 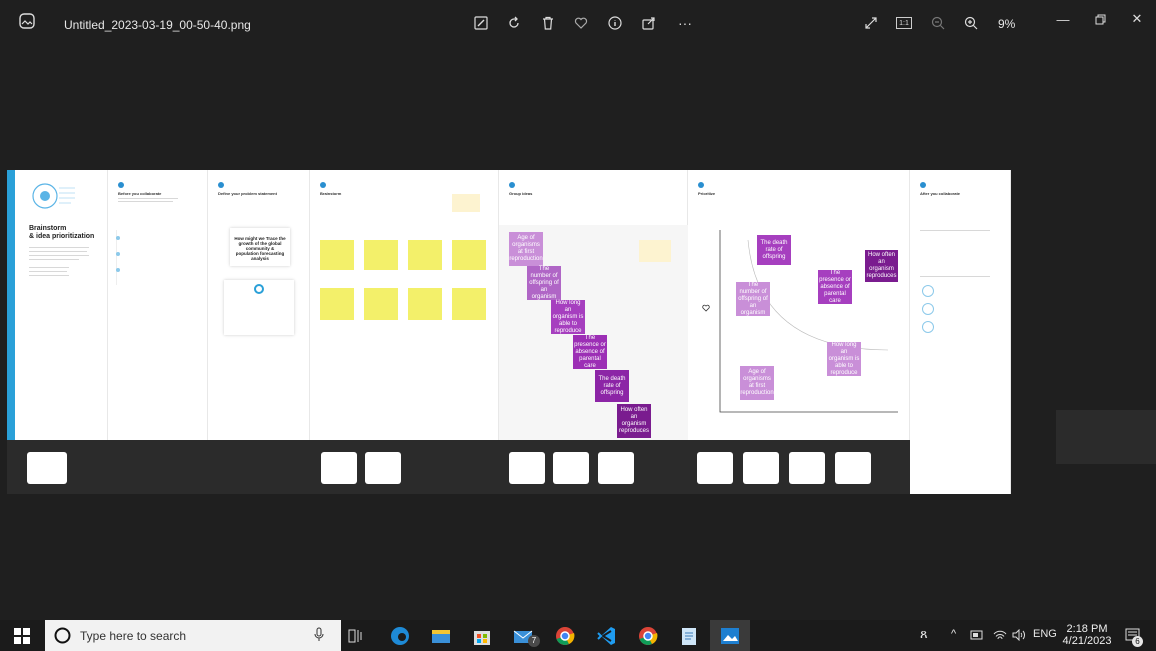 What do you see at coordinates (62, 635) in the screenshot?
I see `search-icon` at bounding box center [62, 635].